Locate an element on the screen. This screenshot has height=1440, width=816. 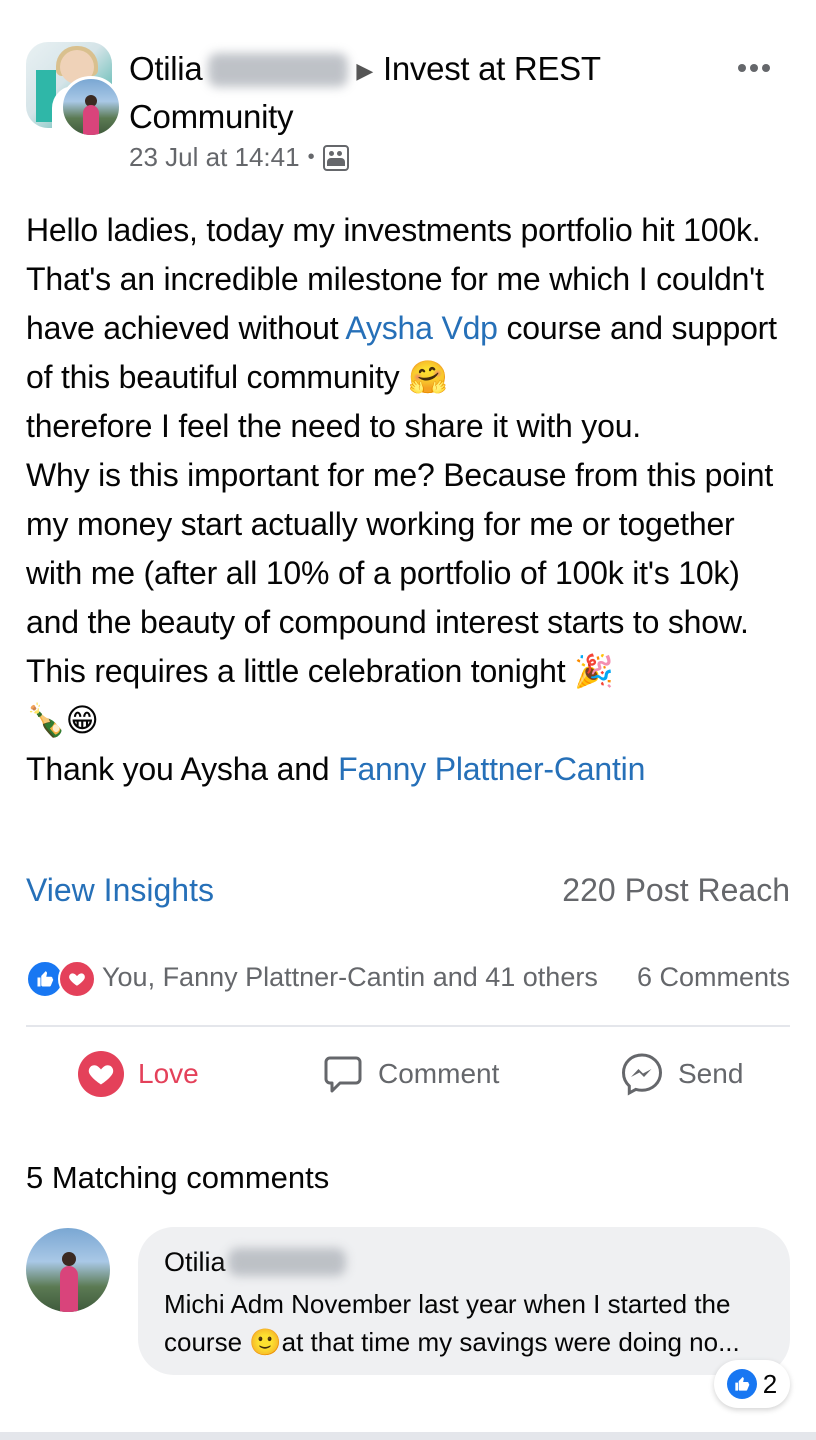
group-audience-icon is located at coordinates (335, 157).